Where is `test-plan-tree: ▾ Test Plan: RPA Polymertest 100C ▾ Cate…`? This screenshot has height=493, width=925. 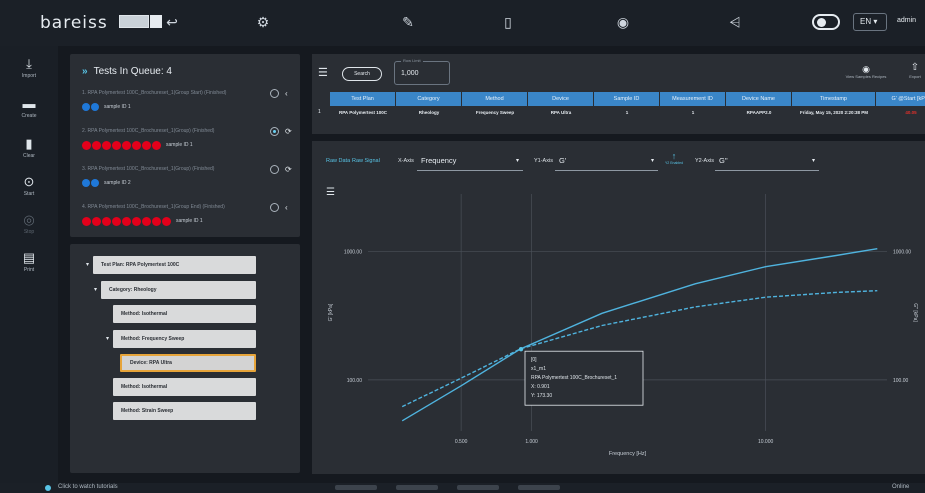
test-plan-tree: ▾ Test Plan: RPA Polymertest 100C ▾ Cate… is located at coordinates (185, 358).